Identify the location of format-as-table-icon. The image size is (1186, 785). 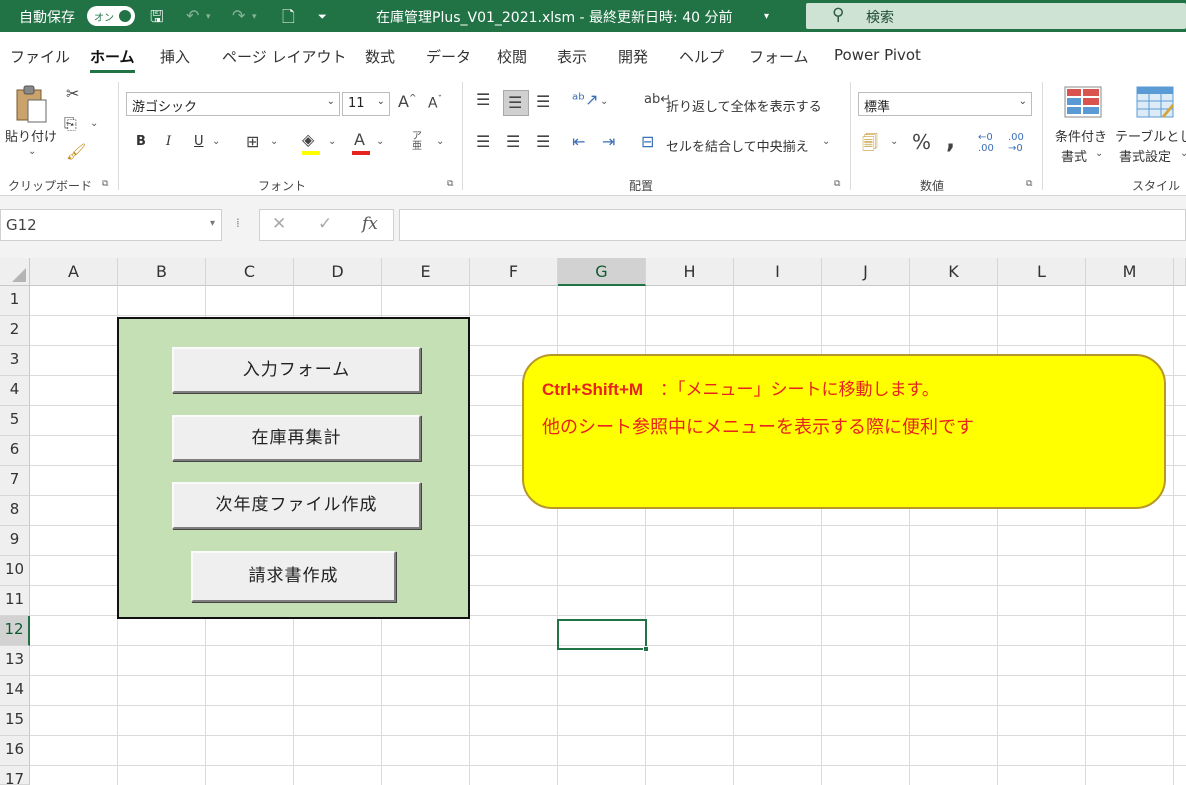
(1155, 105).